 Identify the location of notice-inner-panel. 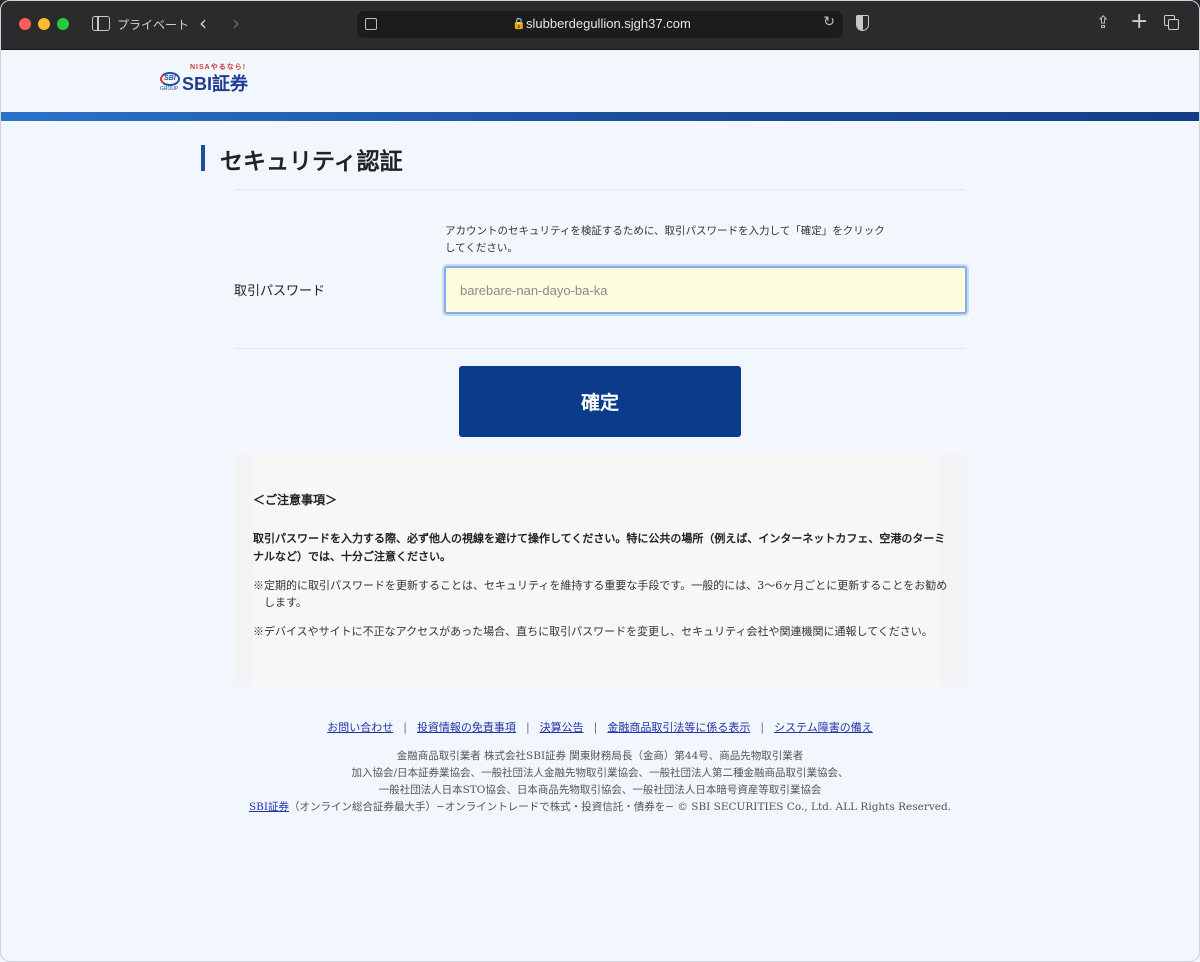
(596, 569).